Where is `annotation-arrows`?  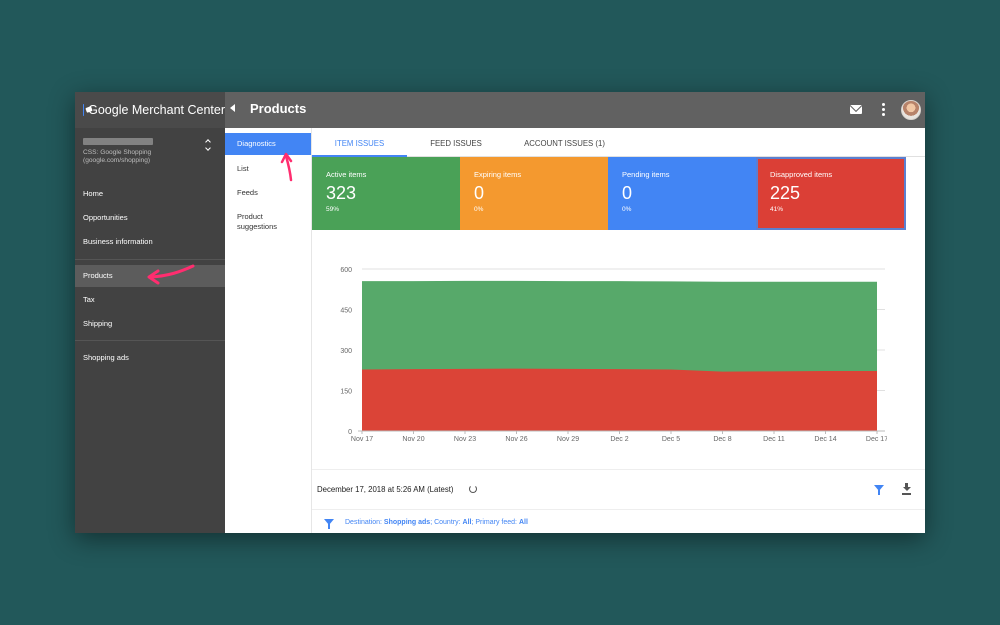
annotation-arrows is located at coordinates (220, 218).